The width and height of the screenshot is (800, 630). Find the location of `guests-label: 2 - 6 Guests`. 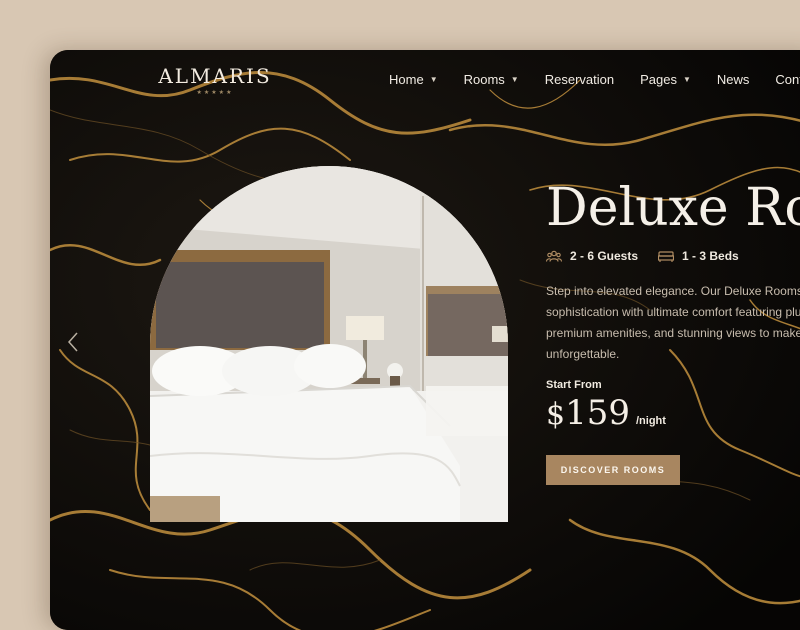

guests-label: 2 - 6 Guests is located at coordinates (604, 256).